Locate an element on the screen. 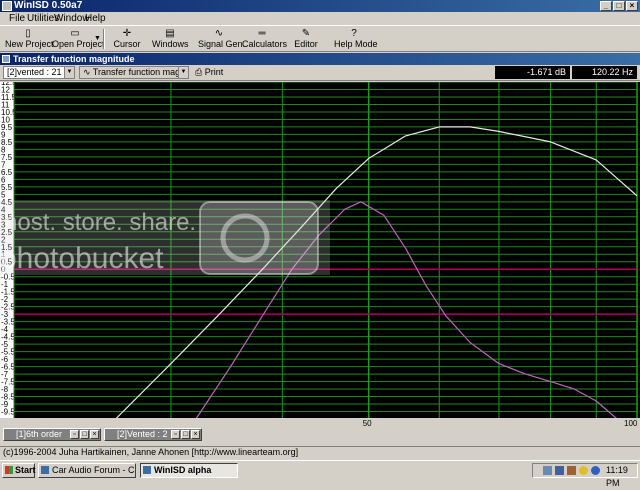  app-icon is located at coordinates (7, 6).